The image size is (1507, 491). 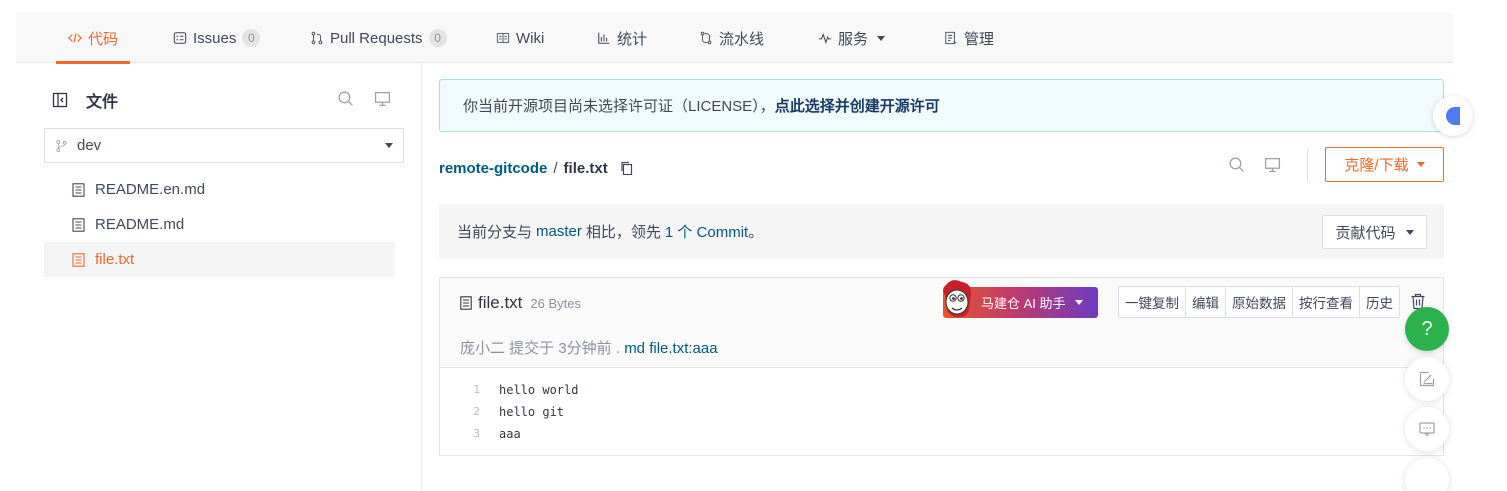 I want to click on file-actions: 一键复制 编辑 原始数据 按行查看 历史, so click(x=1259, y=302).